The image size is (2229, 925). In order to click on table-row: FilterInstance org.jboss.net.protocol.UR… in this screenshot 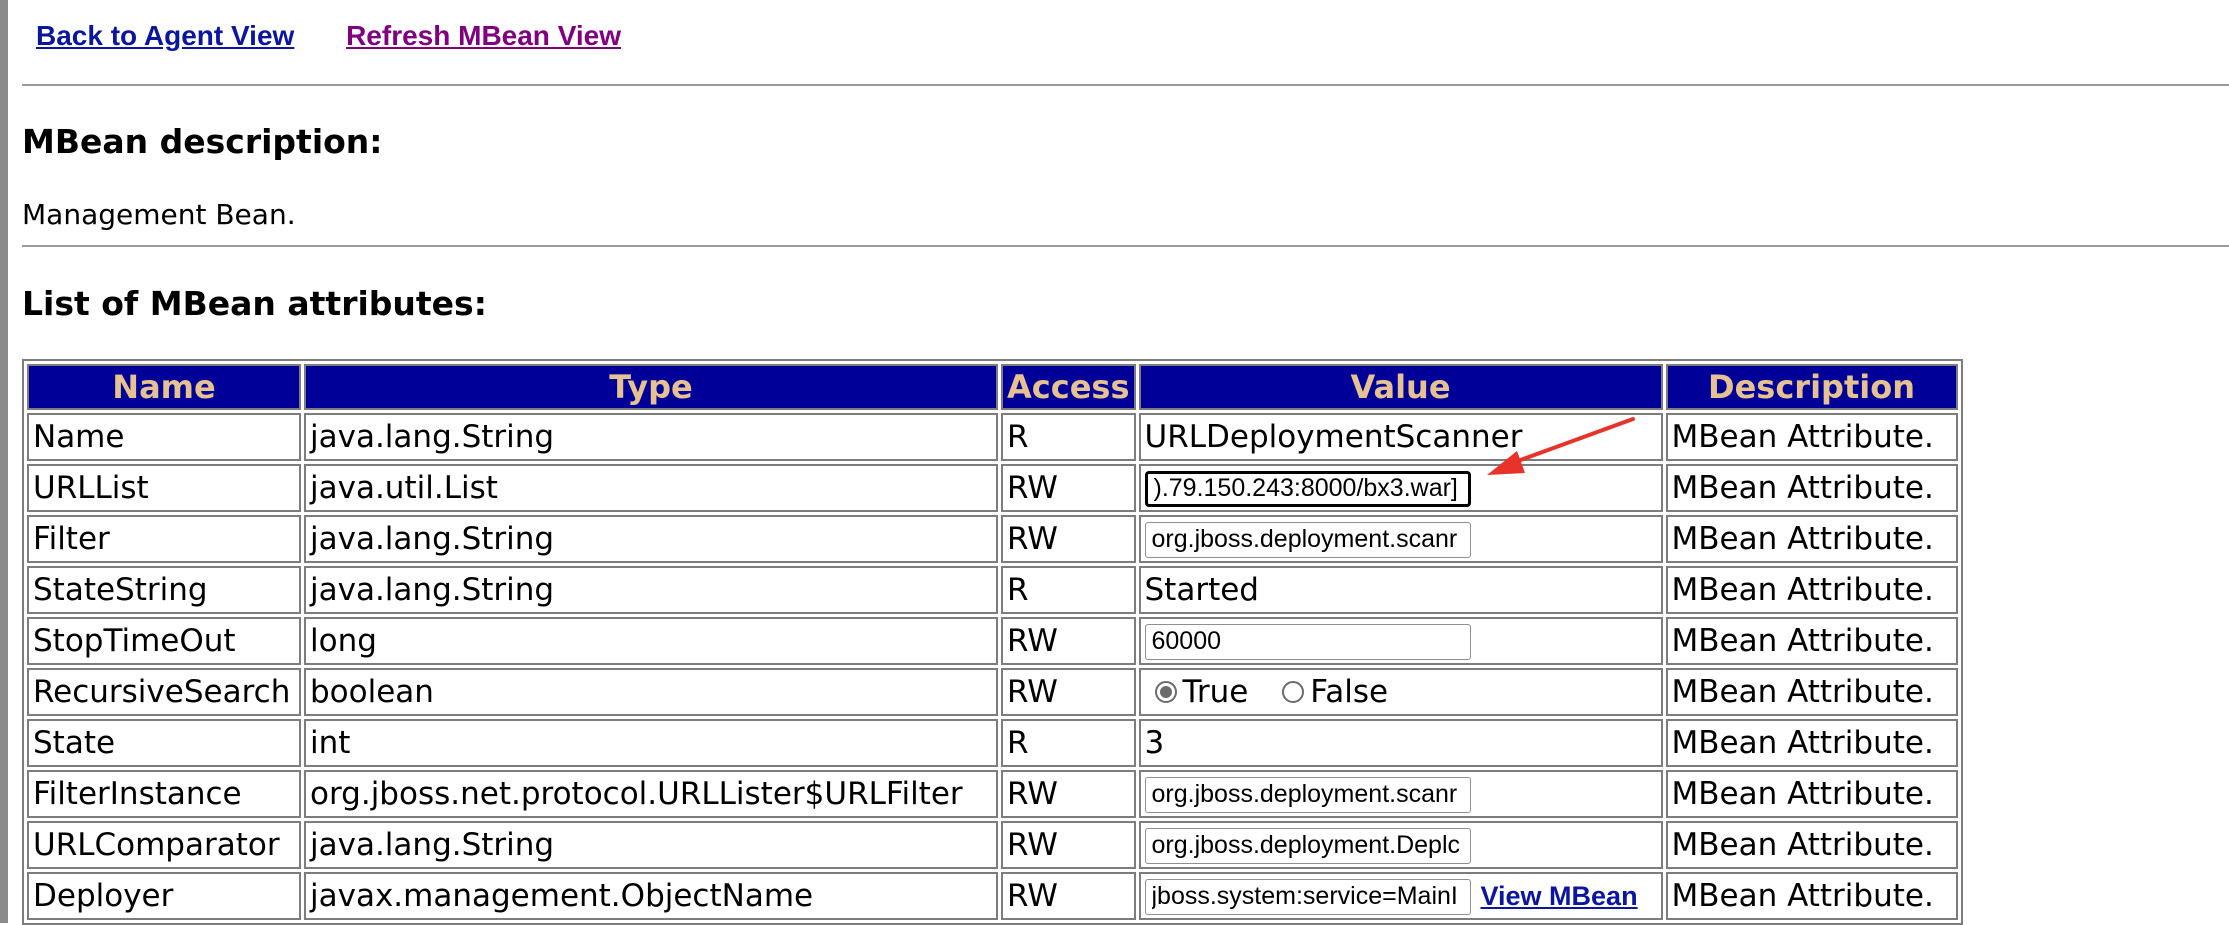, I will do `click(992, 794)`.